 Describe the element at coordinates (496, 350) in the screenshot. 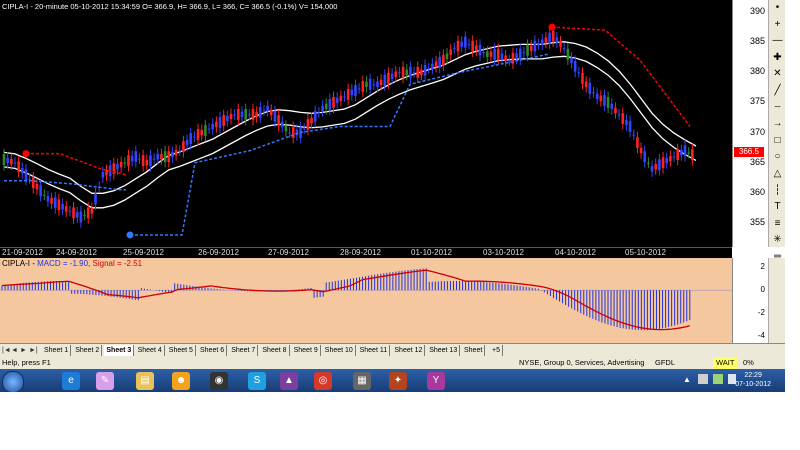

I see `sheet-more-button: +5` at that location.